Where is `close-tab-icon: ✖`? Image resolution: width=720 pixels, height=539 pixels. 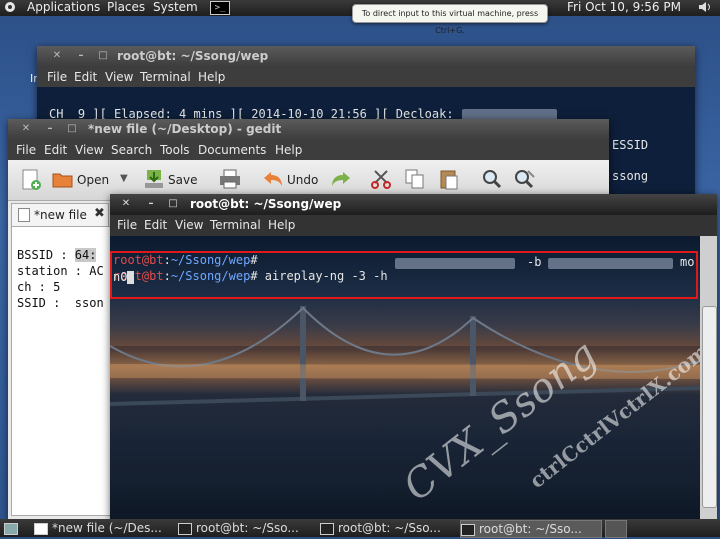
close-tab-icon: ✖ is located at coordinates (99, 213).